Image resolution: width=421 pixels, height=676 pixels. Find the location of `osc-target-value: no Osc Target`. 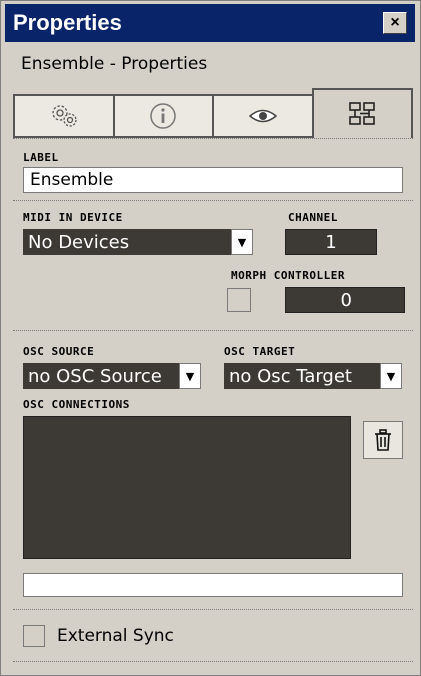

osc-target-value: no Osc Target is located at coordinates (290, 376).